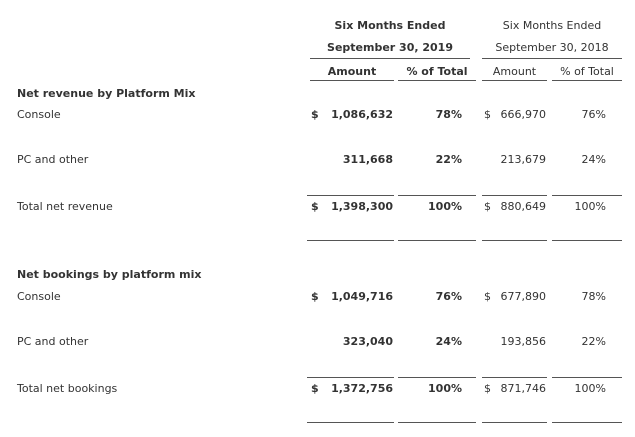  I want to click on bookings-row-label: PC and other, so click(53, 341).